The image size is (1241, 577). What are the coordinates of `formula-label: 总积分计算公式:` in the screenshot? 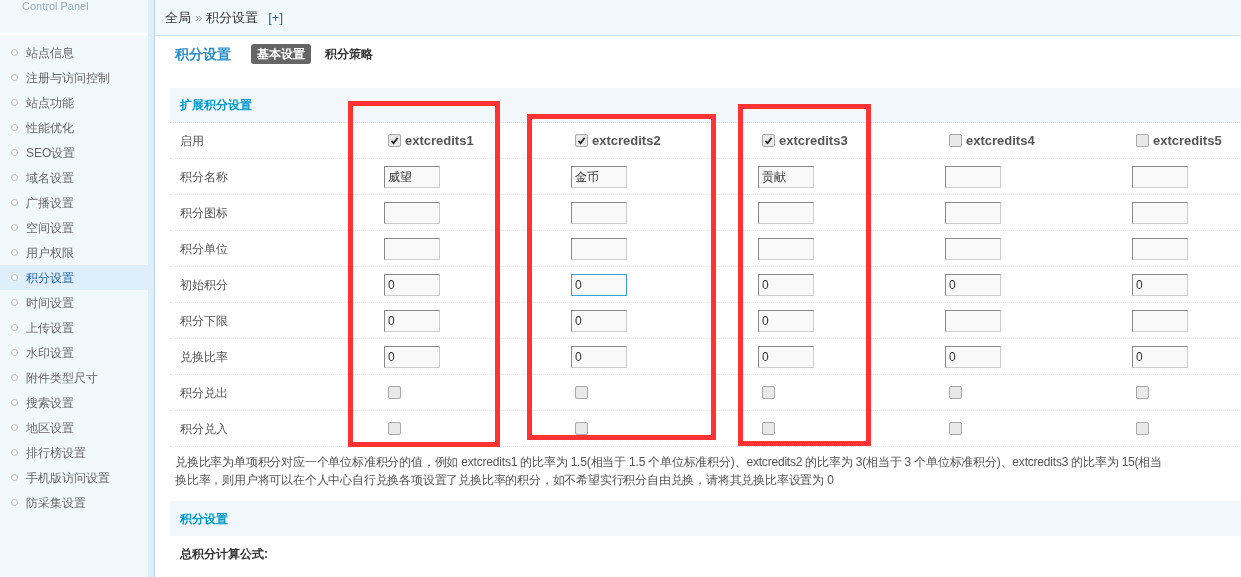 It's located at (223, 554).